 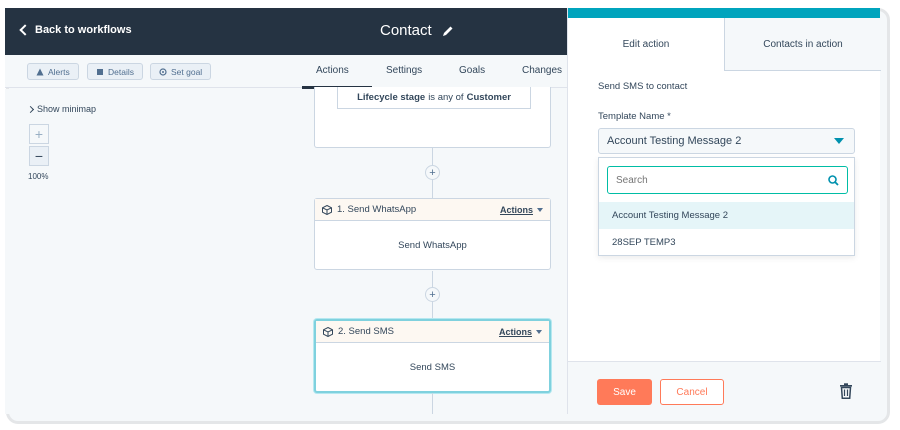 I want to click on chevron-right-icon, so click(x=30, y=109).